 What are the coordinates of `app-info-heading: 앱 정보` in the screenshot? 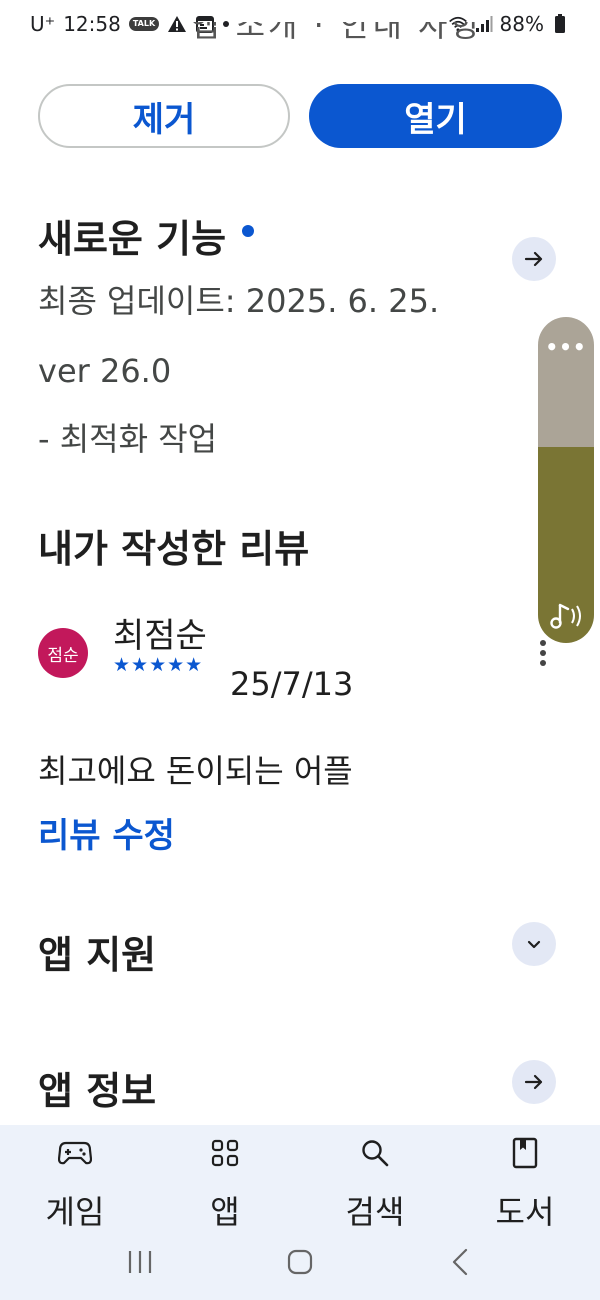 It's located at (97, 1091).